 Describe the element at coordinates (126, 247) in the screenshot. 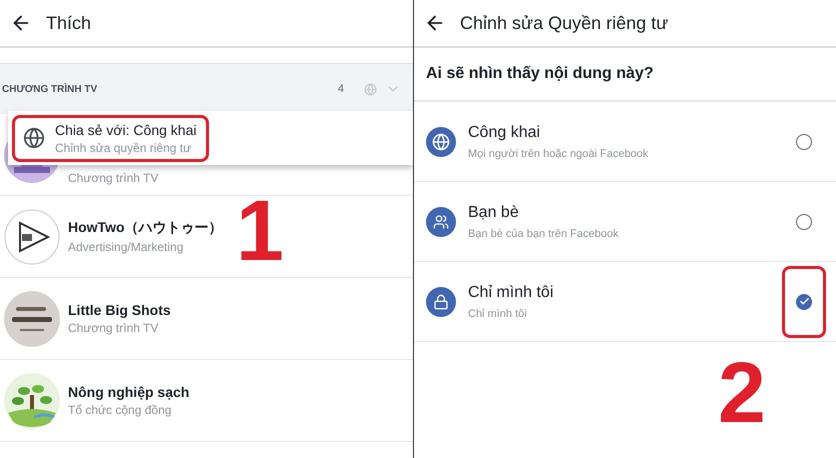

I see `page-category: Advertising/Marketing` at that location.